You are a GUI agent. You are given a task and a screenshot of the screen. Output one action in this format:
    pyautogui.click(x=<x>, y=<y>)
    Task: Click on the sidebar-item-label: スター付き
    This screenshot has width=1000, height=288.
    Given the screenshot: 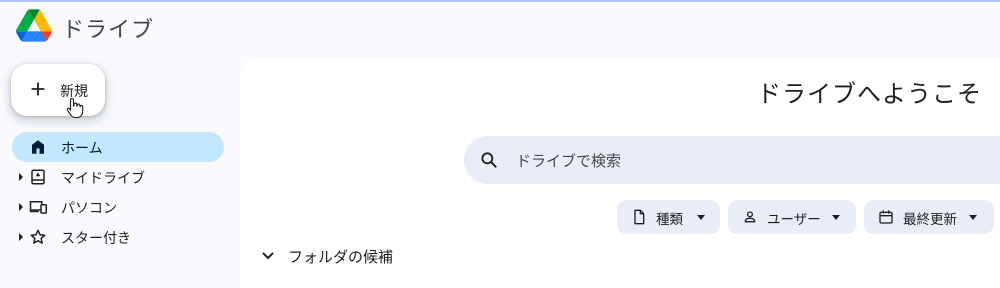 What is the action you would take?
    pyautogui.click(x=96, y=239)
    